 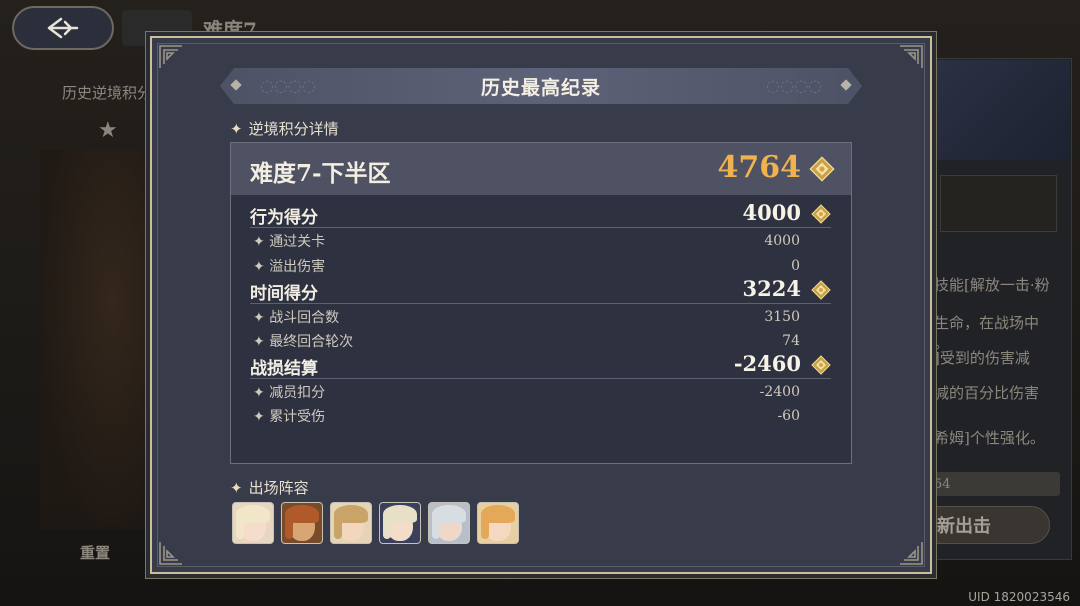 What do you see at coordinates (759, 167) in the screenshot?
I see `total-score: 4764` at bounding box center [759, 167].